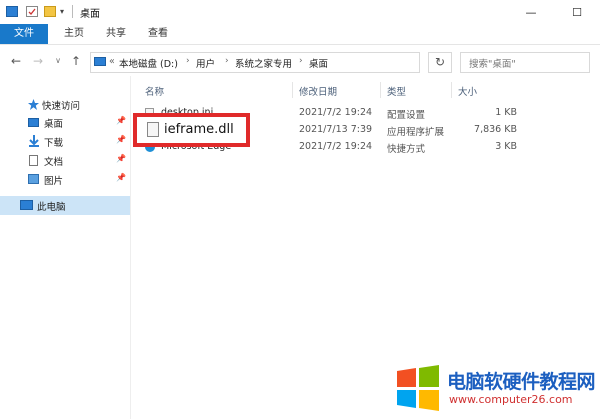 The image size is (600, 419). I want to click on file-name: ieframe.dll, so click(199, 129).